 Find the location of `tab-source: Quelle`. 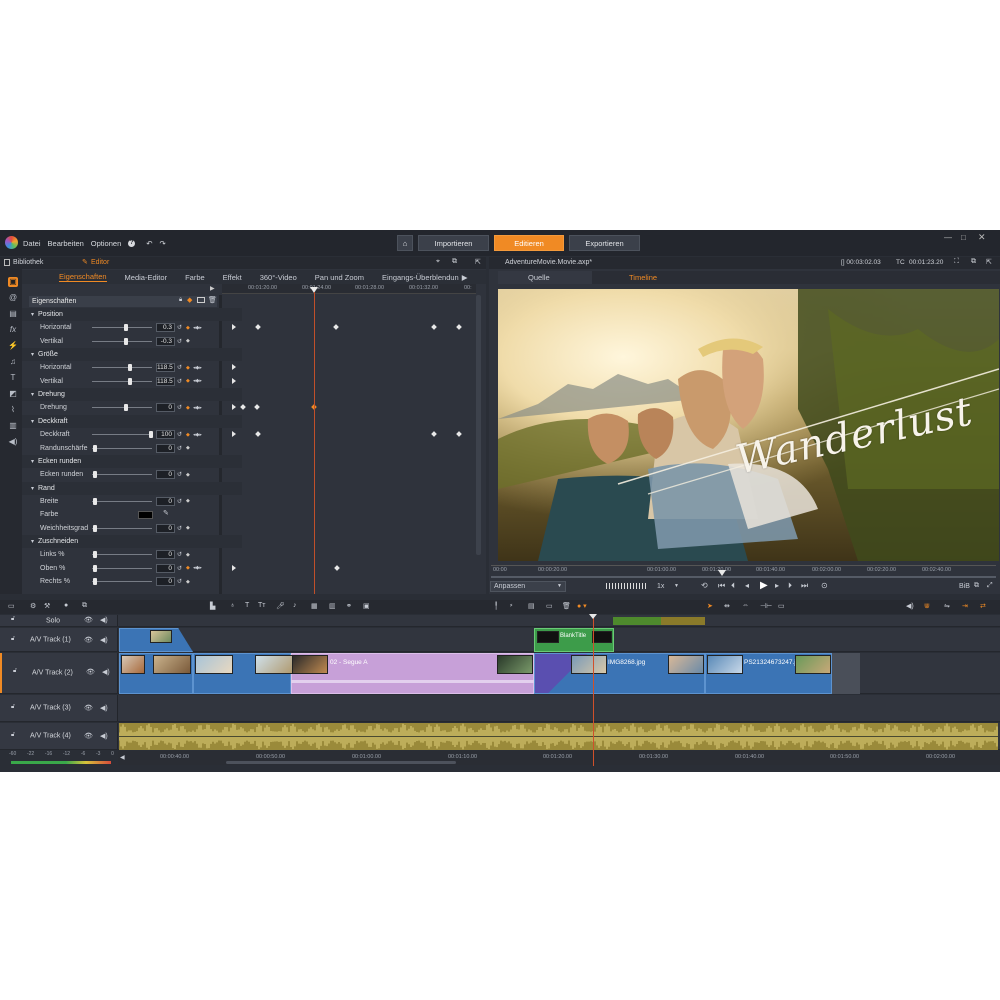

tab-source: Quelle is located at coordinates (539, 277).